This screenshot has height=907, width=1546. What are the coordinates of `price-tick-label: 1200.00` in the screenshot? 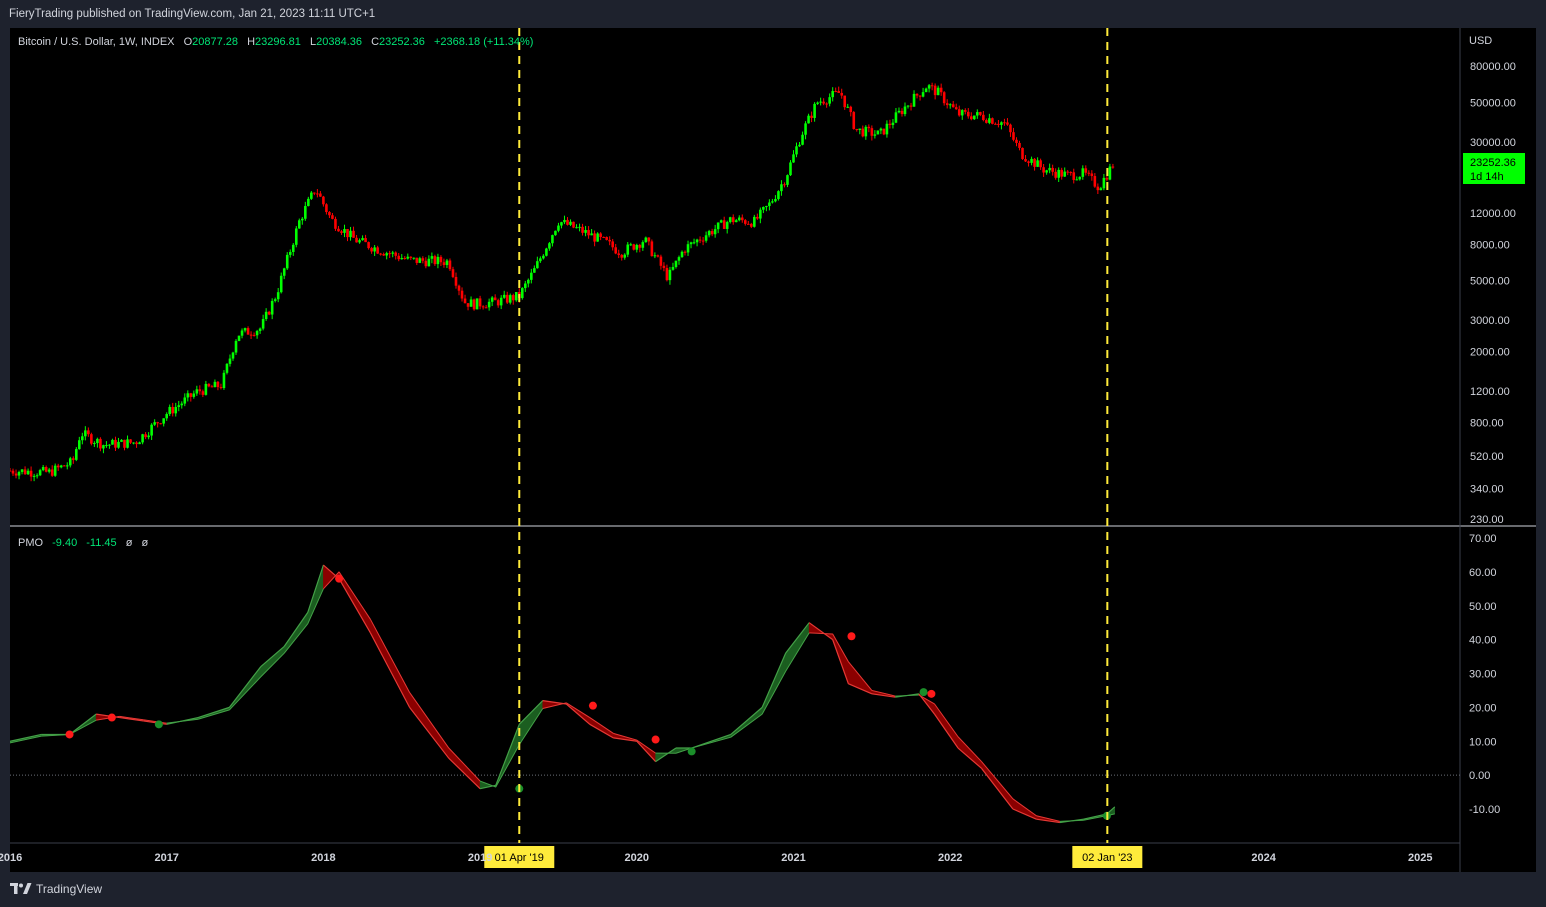 It's located at (1490, 392).